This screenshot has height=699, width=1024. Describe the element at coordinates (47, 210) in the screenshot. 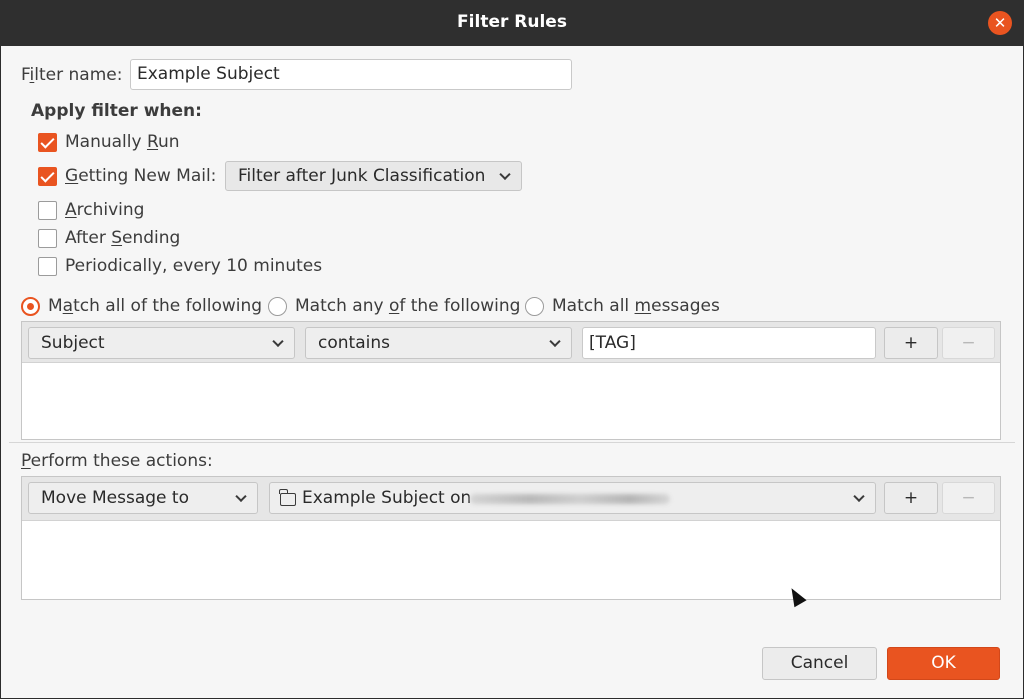

I see `archiving-checkbox` at that location.